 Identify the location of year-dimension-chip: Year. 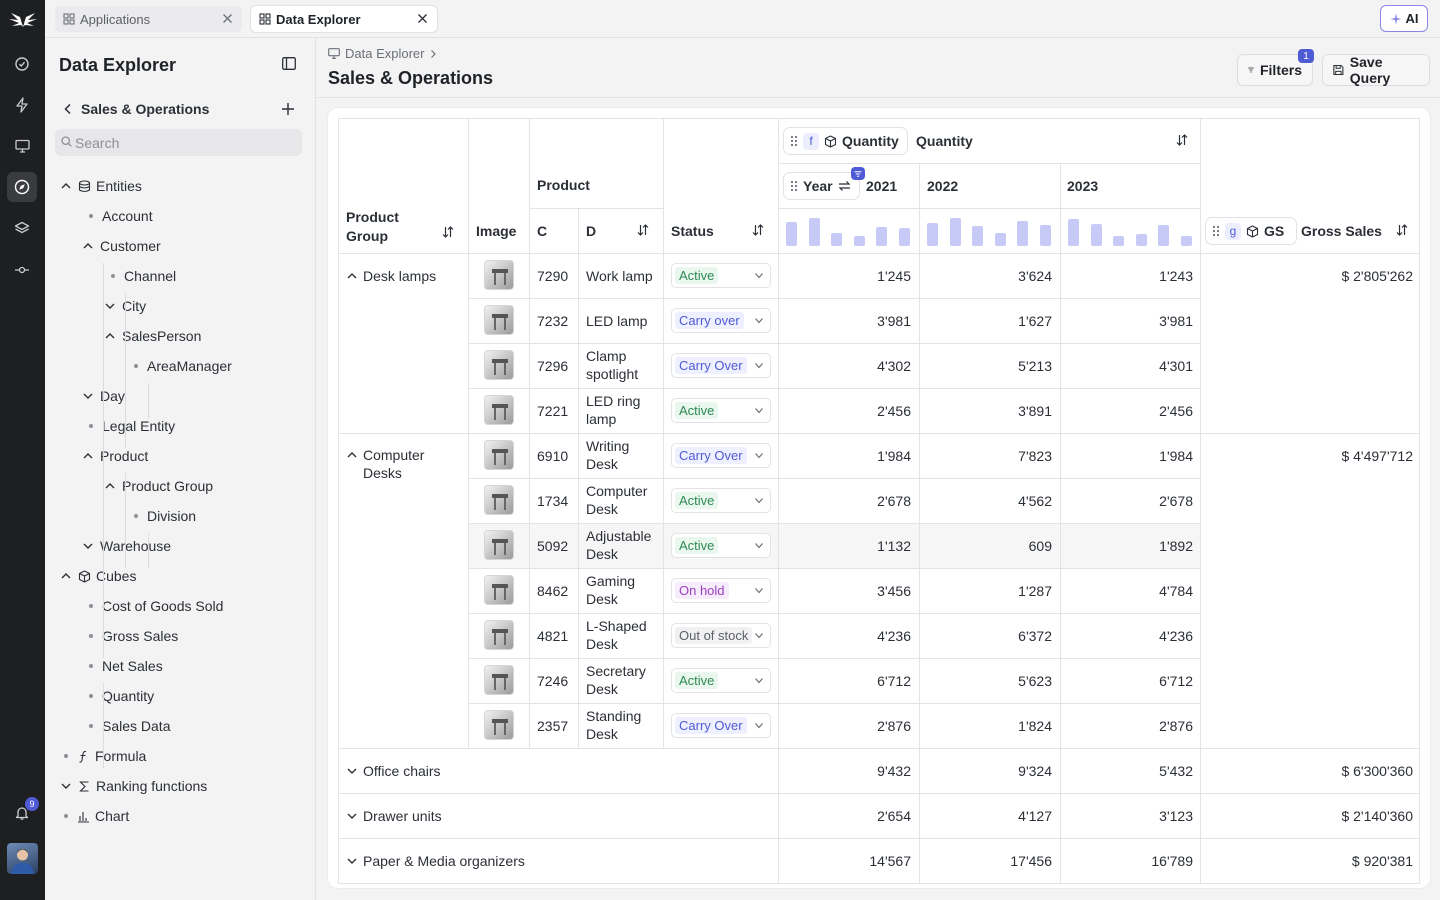
(821, 186).